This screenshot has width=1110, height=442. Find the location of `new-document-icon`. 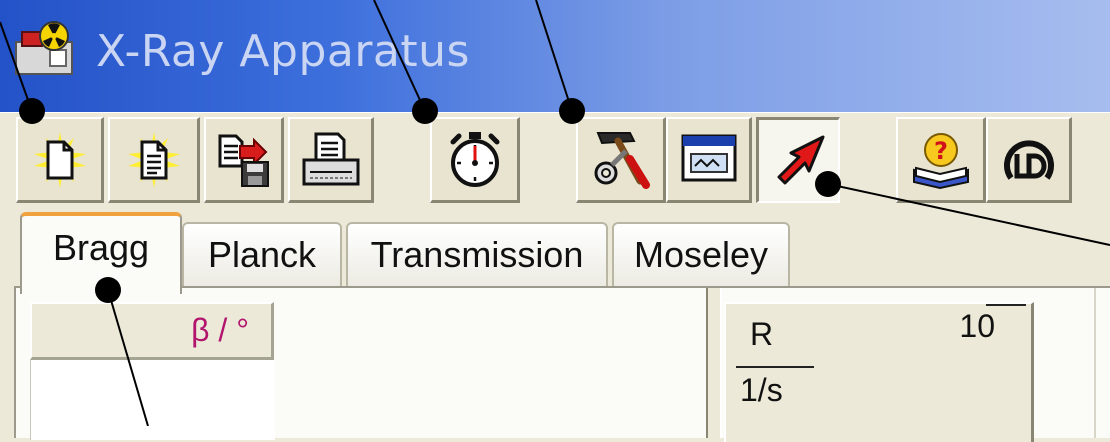

new-document-icon is located at coordinates (153, 159).